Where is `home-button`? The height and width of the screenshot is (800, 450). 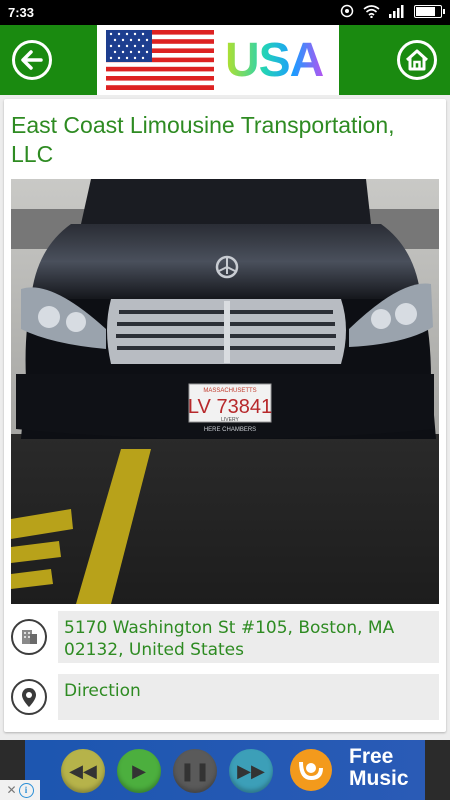 home-button is located at coordinates (417, 60).